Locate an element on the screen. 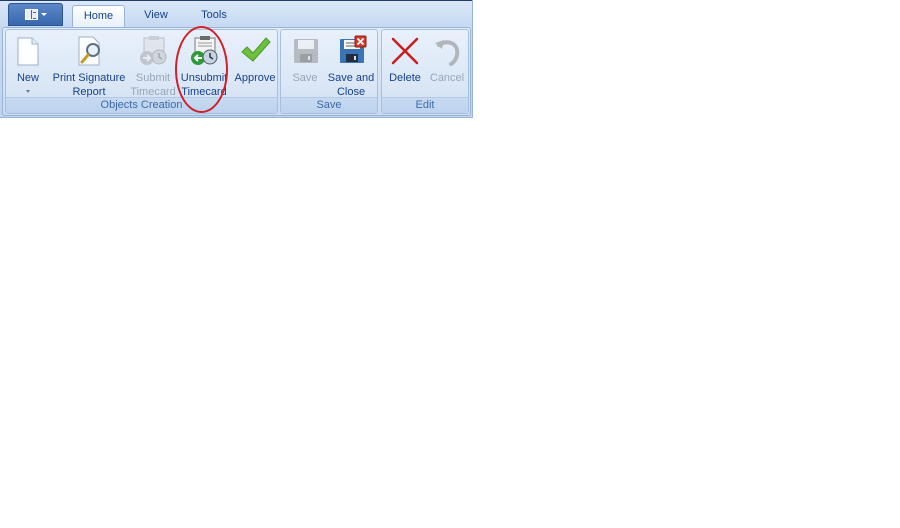 The height and width of the screenshot is (528, 900). delete-icon is located at coordinates (405, 51).